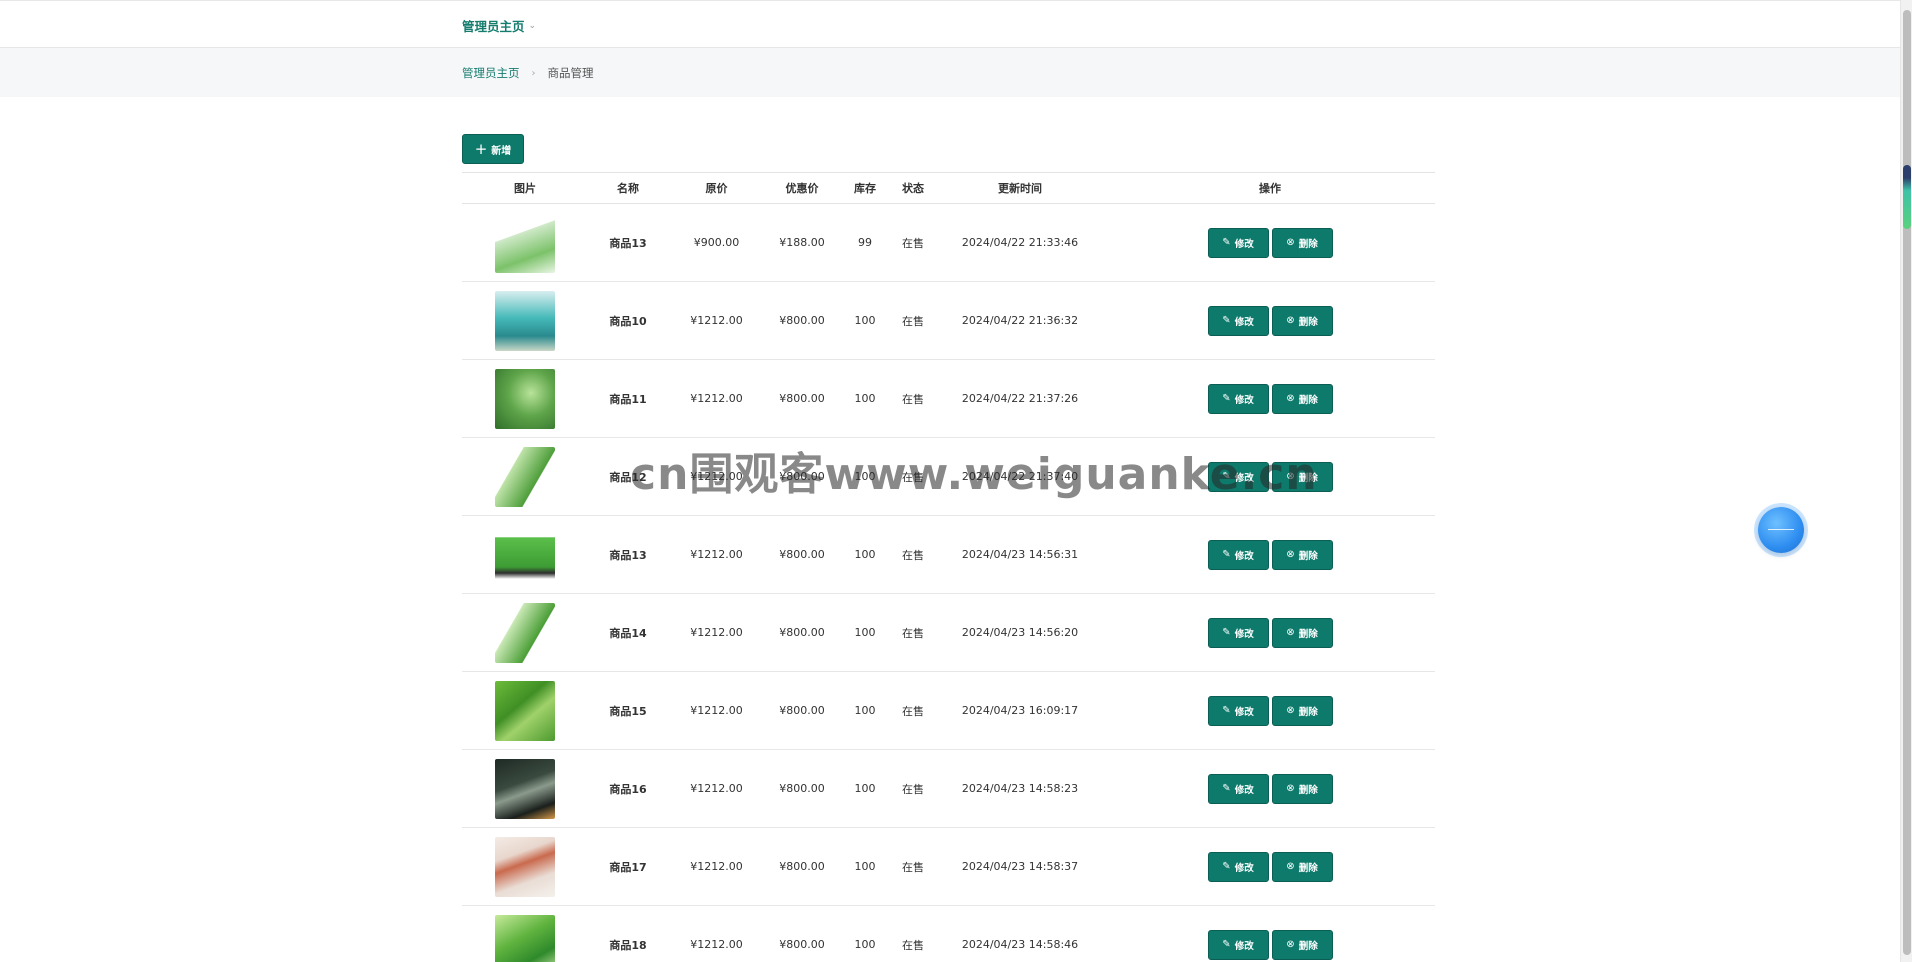  What do you see at coordinates (1020, 933) in the screenshot?
I see `cell-updated: 2024/04/23 14:58:46` at bounding box center [1020, 933].